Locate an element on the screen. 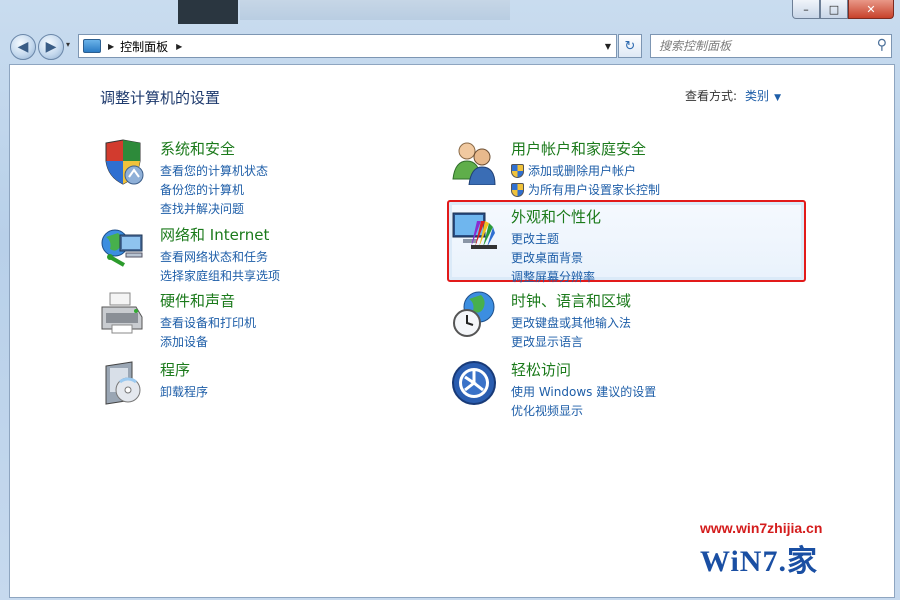  close-button: ✕ is located at coordinates (871, 9).